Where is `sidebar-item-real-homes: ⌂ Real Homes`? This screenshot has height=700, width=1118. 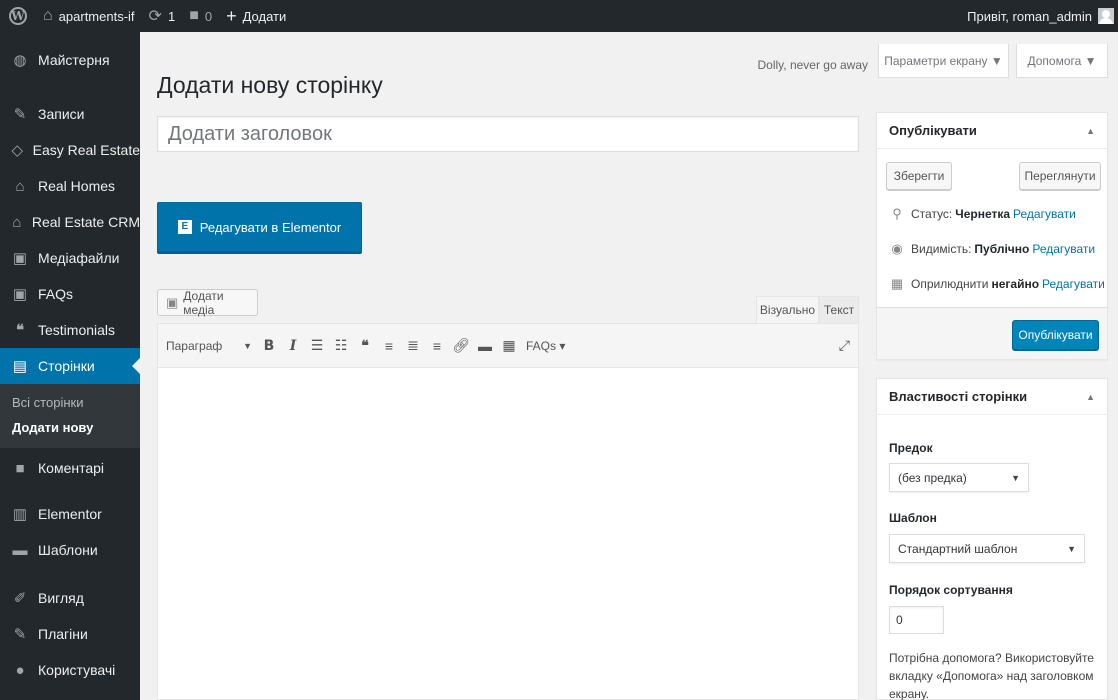 sidebar-item-real-homes: ⌂ Real Homes is located at coordinates (70, 186).